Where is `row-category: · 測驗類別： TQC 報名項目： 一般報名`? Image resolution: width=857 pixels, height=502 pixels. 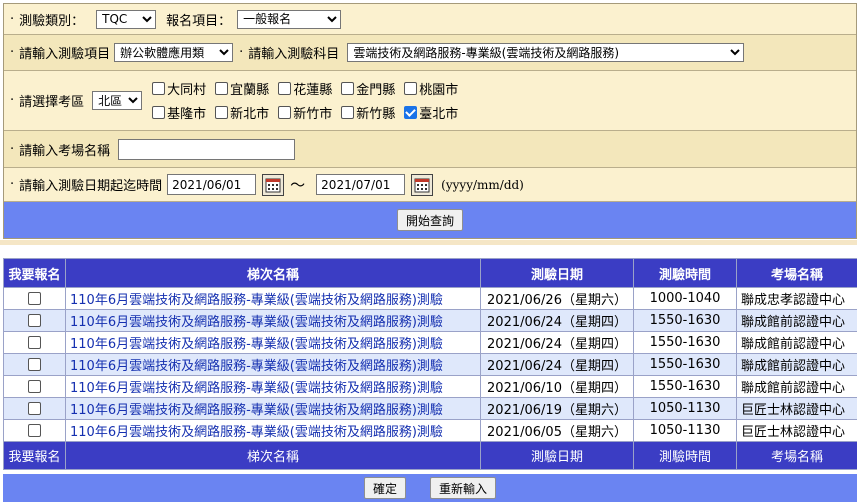 row-category: · 測驗類別： TQC 報名項目： 一般報名 is located at coordinates (430, 19).